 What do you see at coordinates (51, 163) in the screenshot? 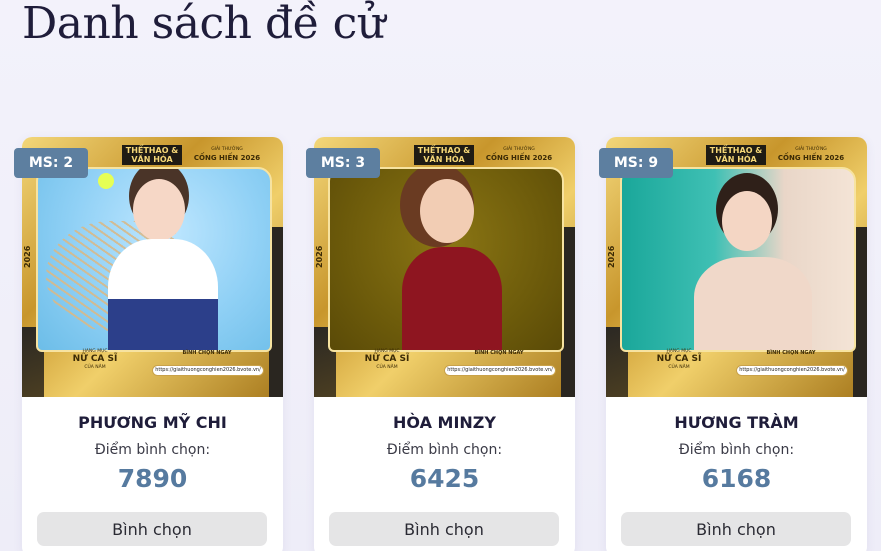
I see `ms-badge: MS: 2` at bounding box center [51, 163].